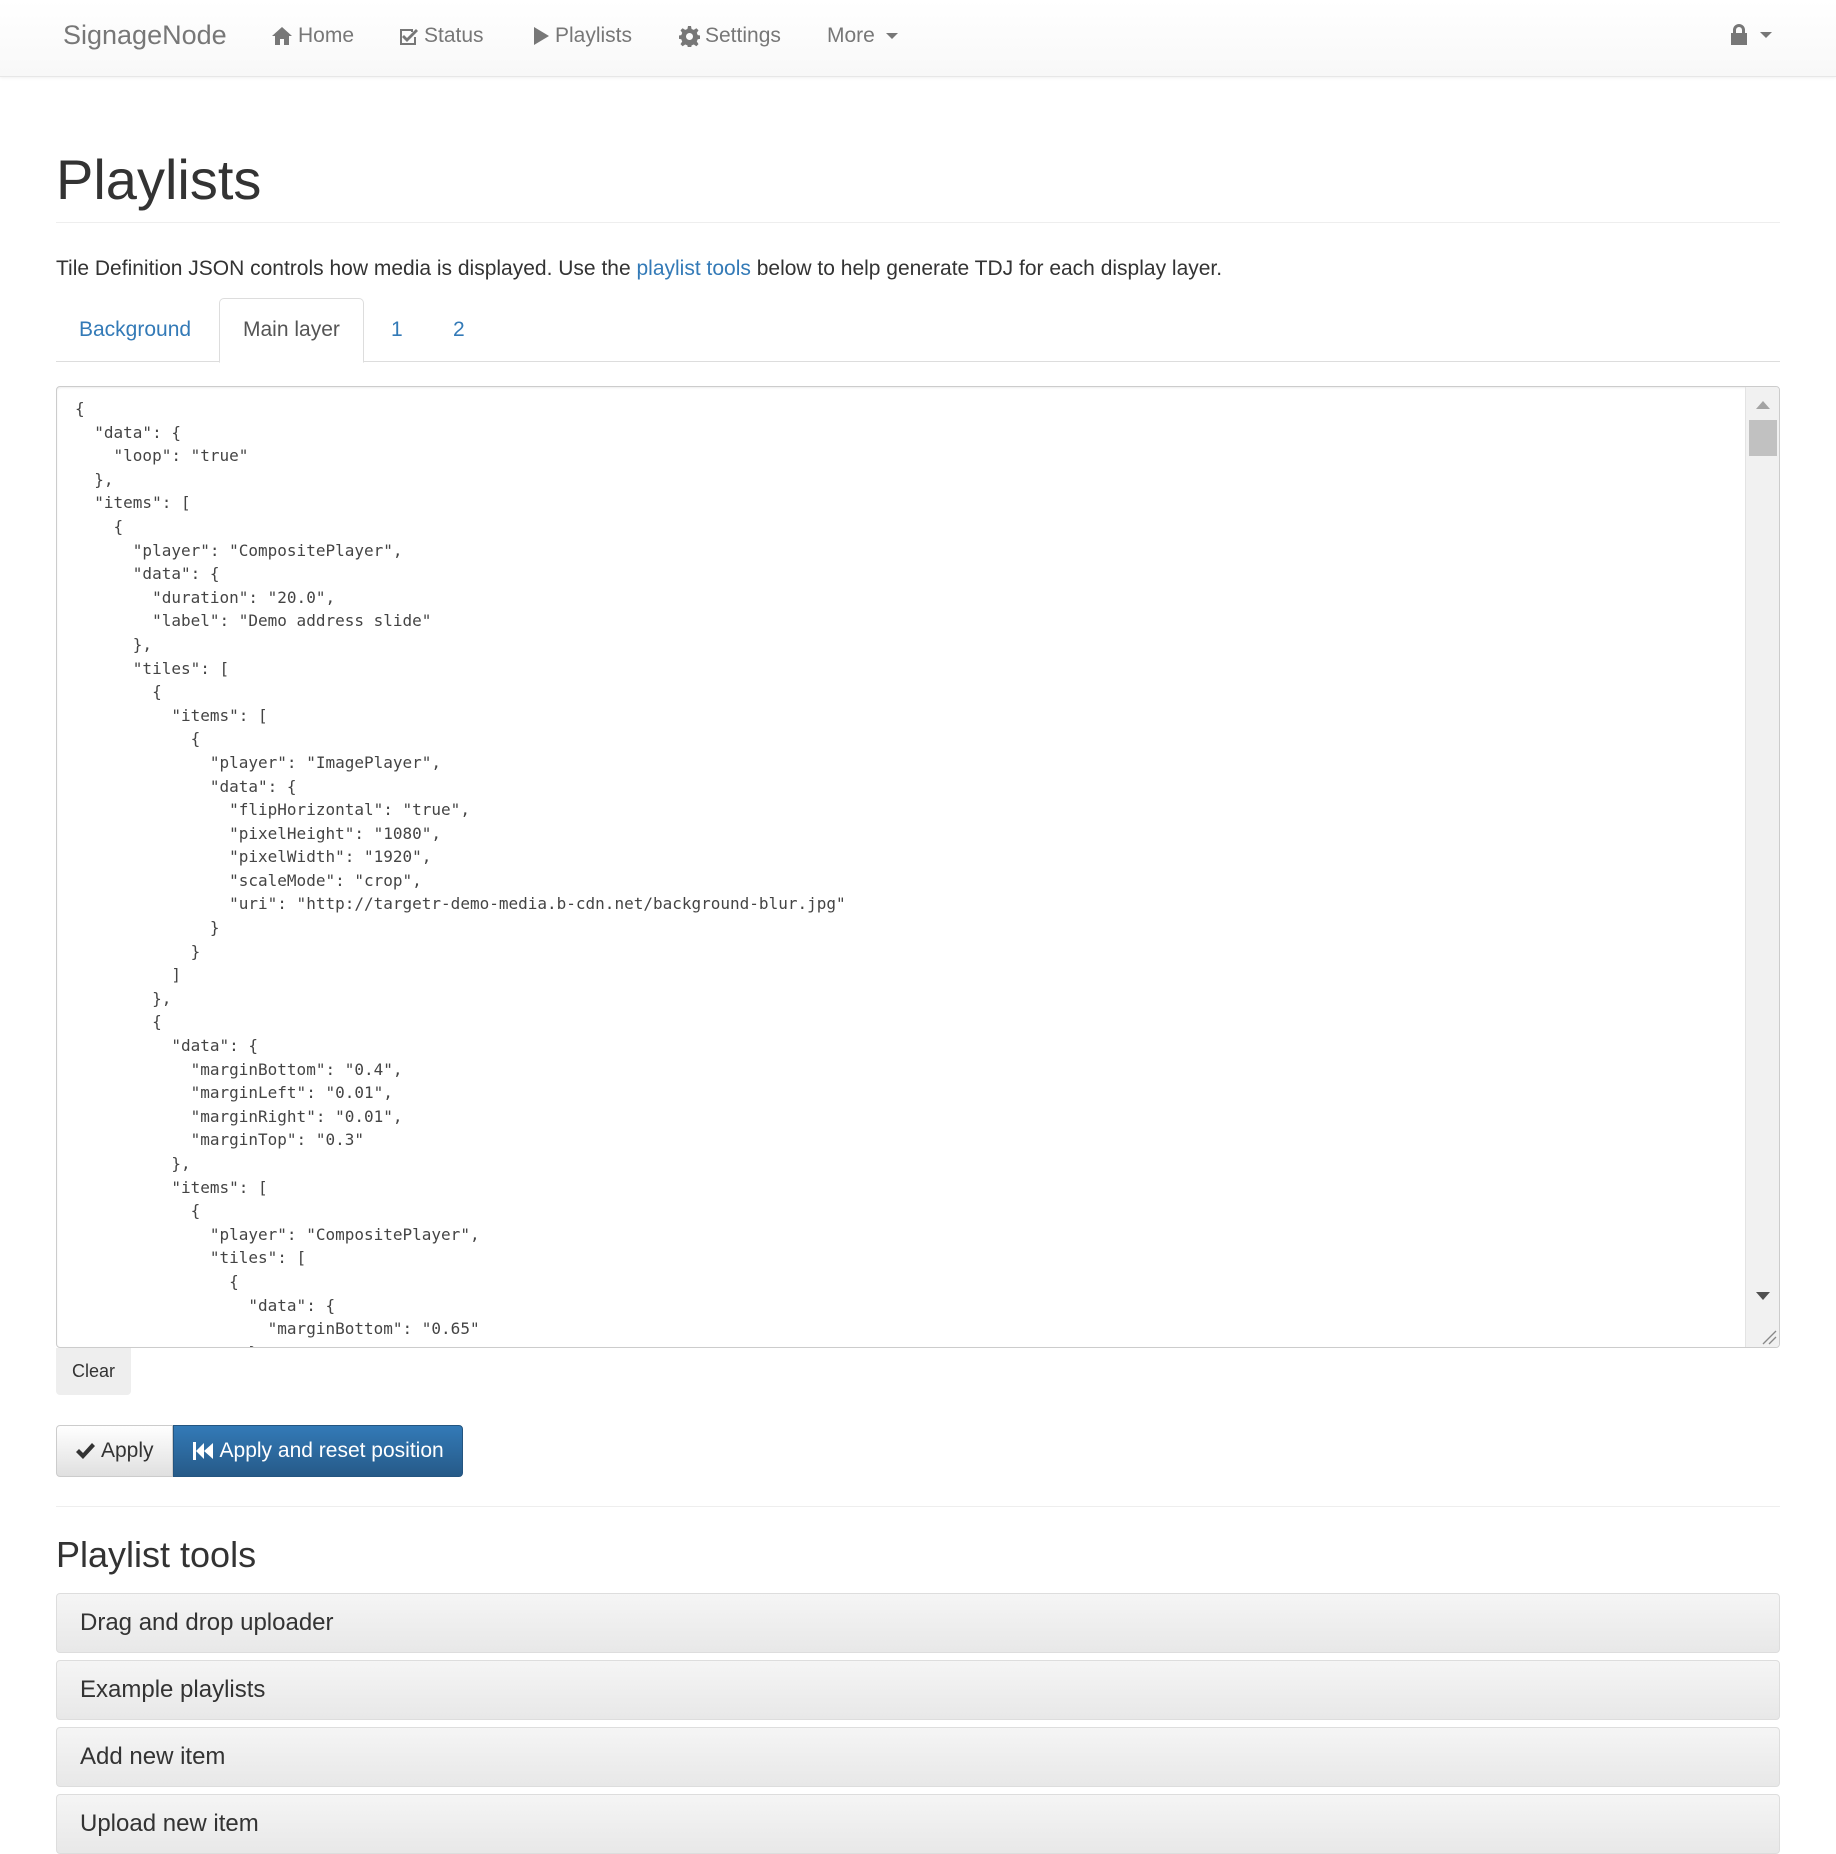  What do you see at coordinates (1750, 35) in the screenshot?
I see `user-menu-dropdown` at bounding box center [1750, 35].